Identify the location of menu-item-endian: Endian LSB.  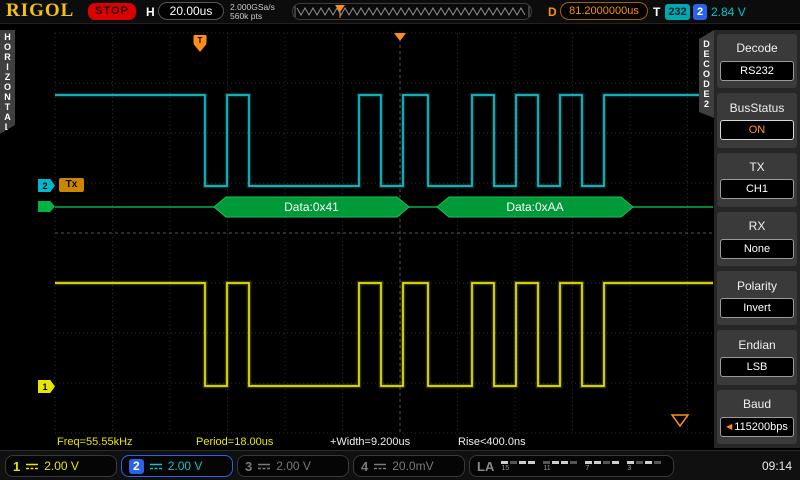
(757, 357).